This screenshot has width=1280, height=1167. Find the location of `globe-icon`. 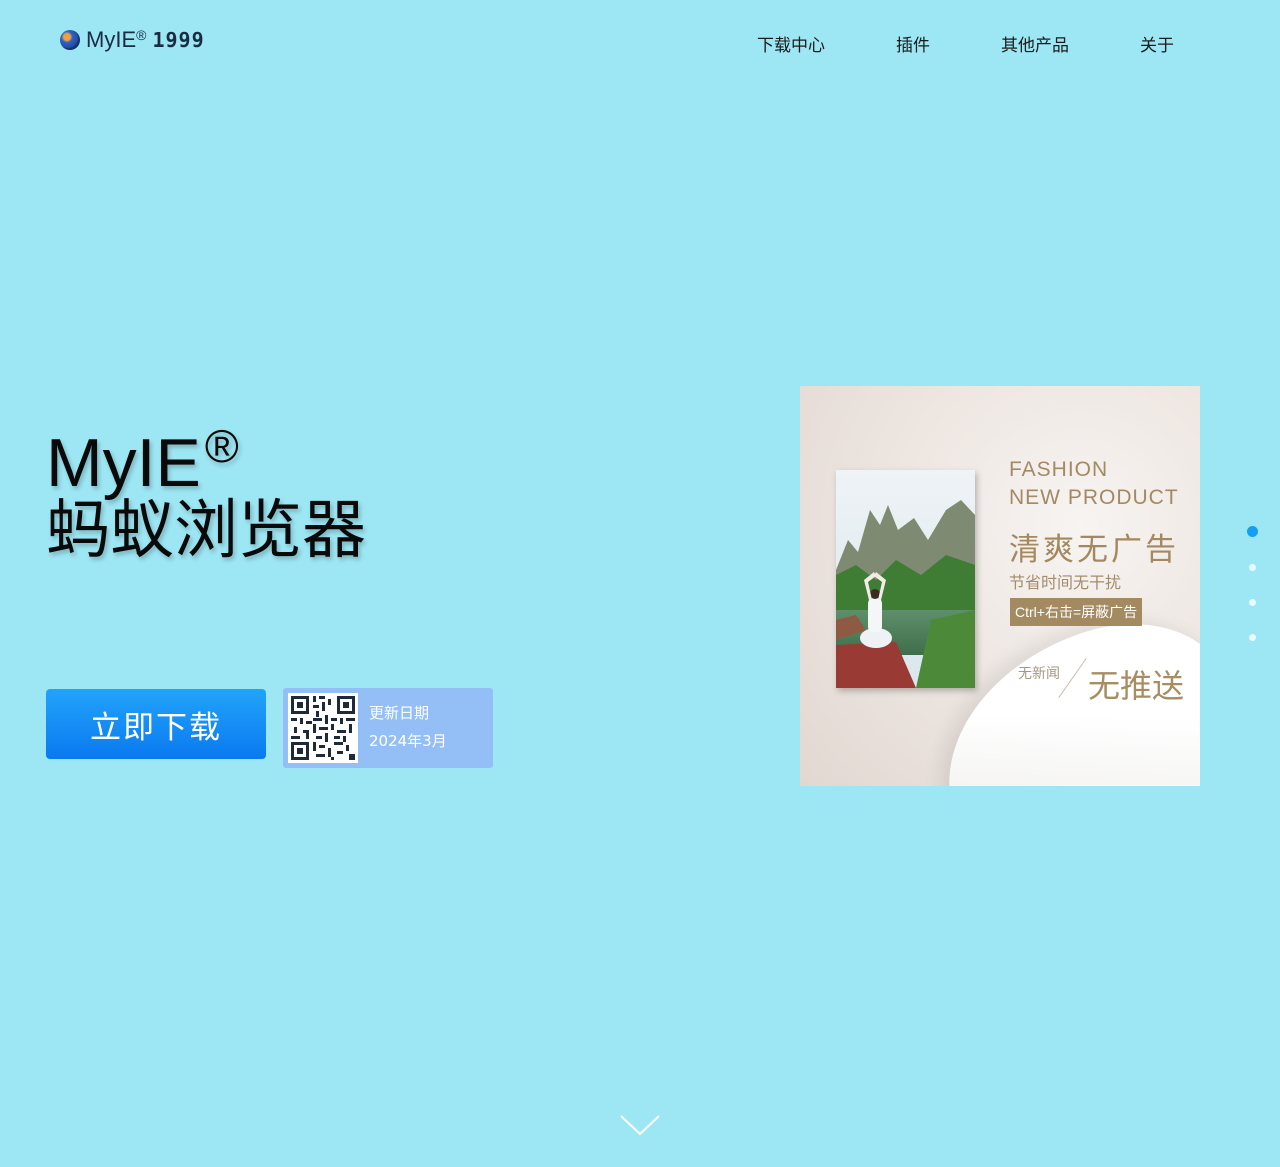

globe-icon is located at coordinates (70, 40).